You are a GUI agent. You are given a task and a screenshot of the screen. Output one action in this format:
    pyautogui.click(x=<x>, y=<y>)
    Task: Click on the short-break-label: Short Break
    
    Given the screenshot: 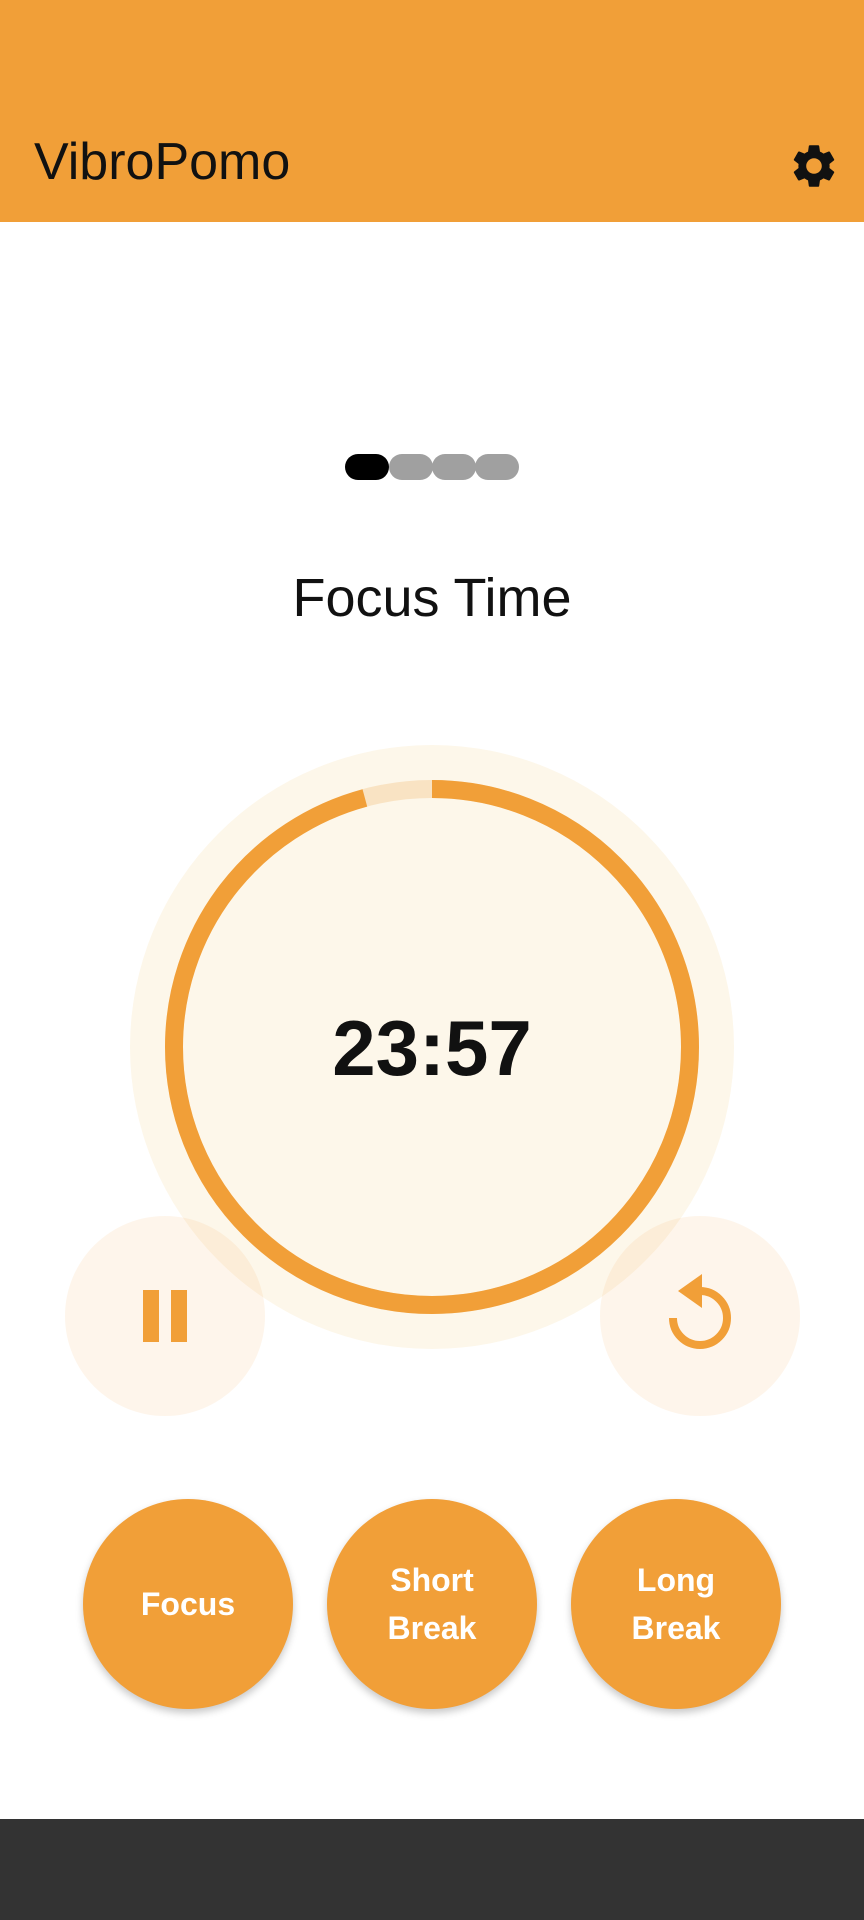 What is the action you would take?
    pyautogui.click(x=432, y=1604)
    